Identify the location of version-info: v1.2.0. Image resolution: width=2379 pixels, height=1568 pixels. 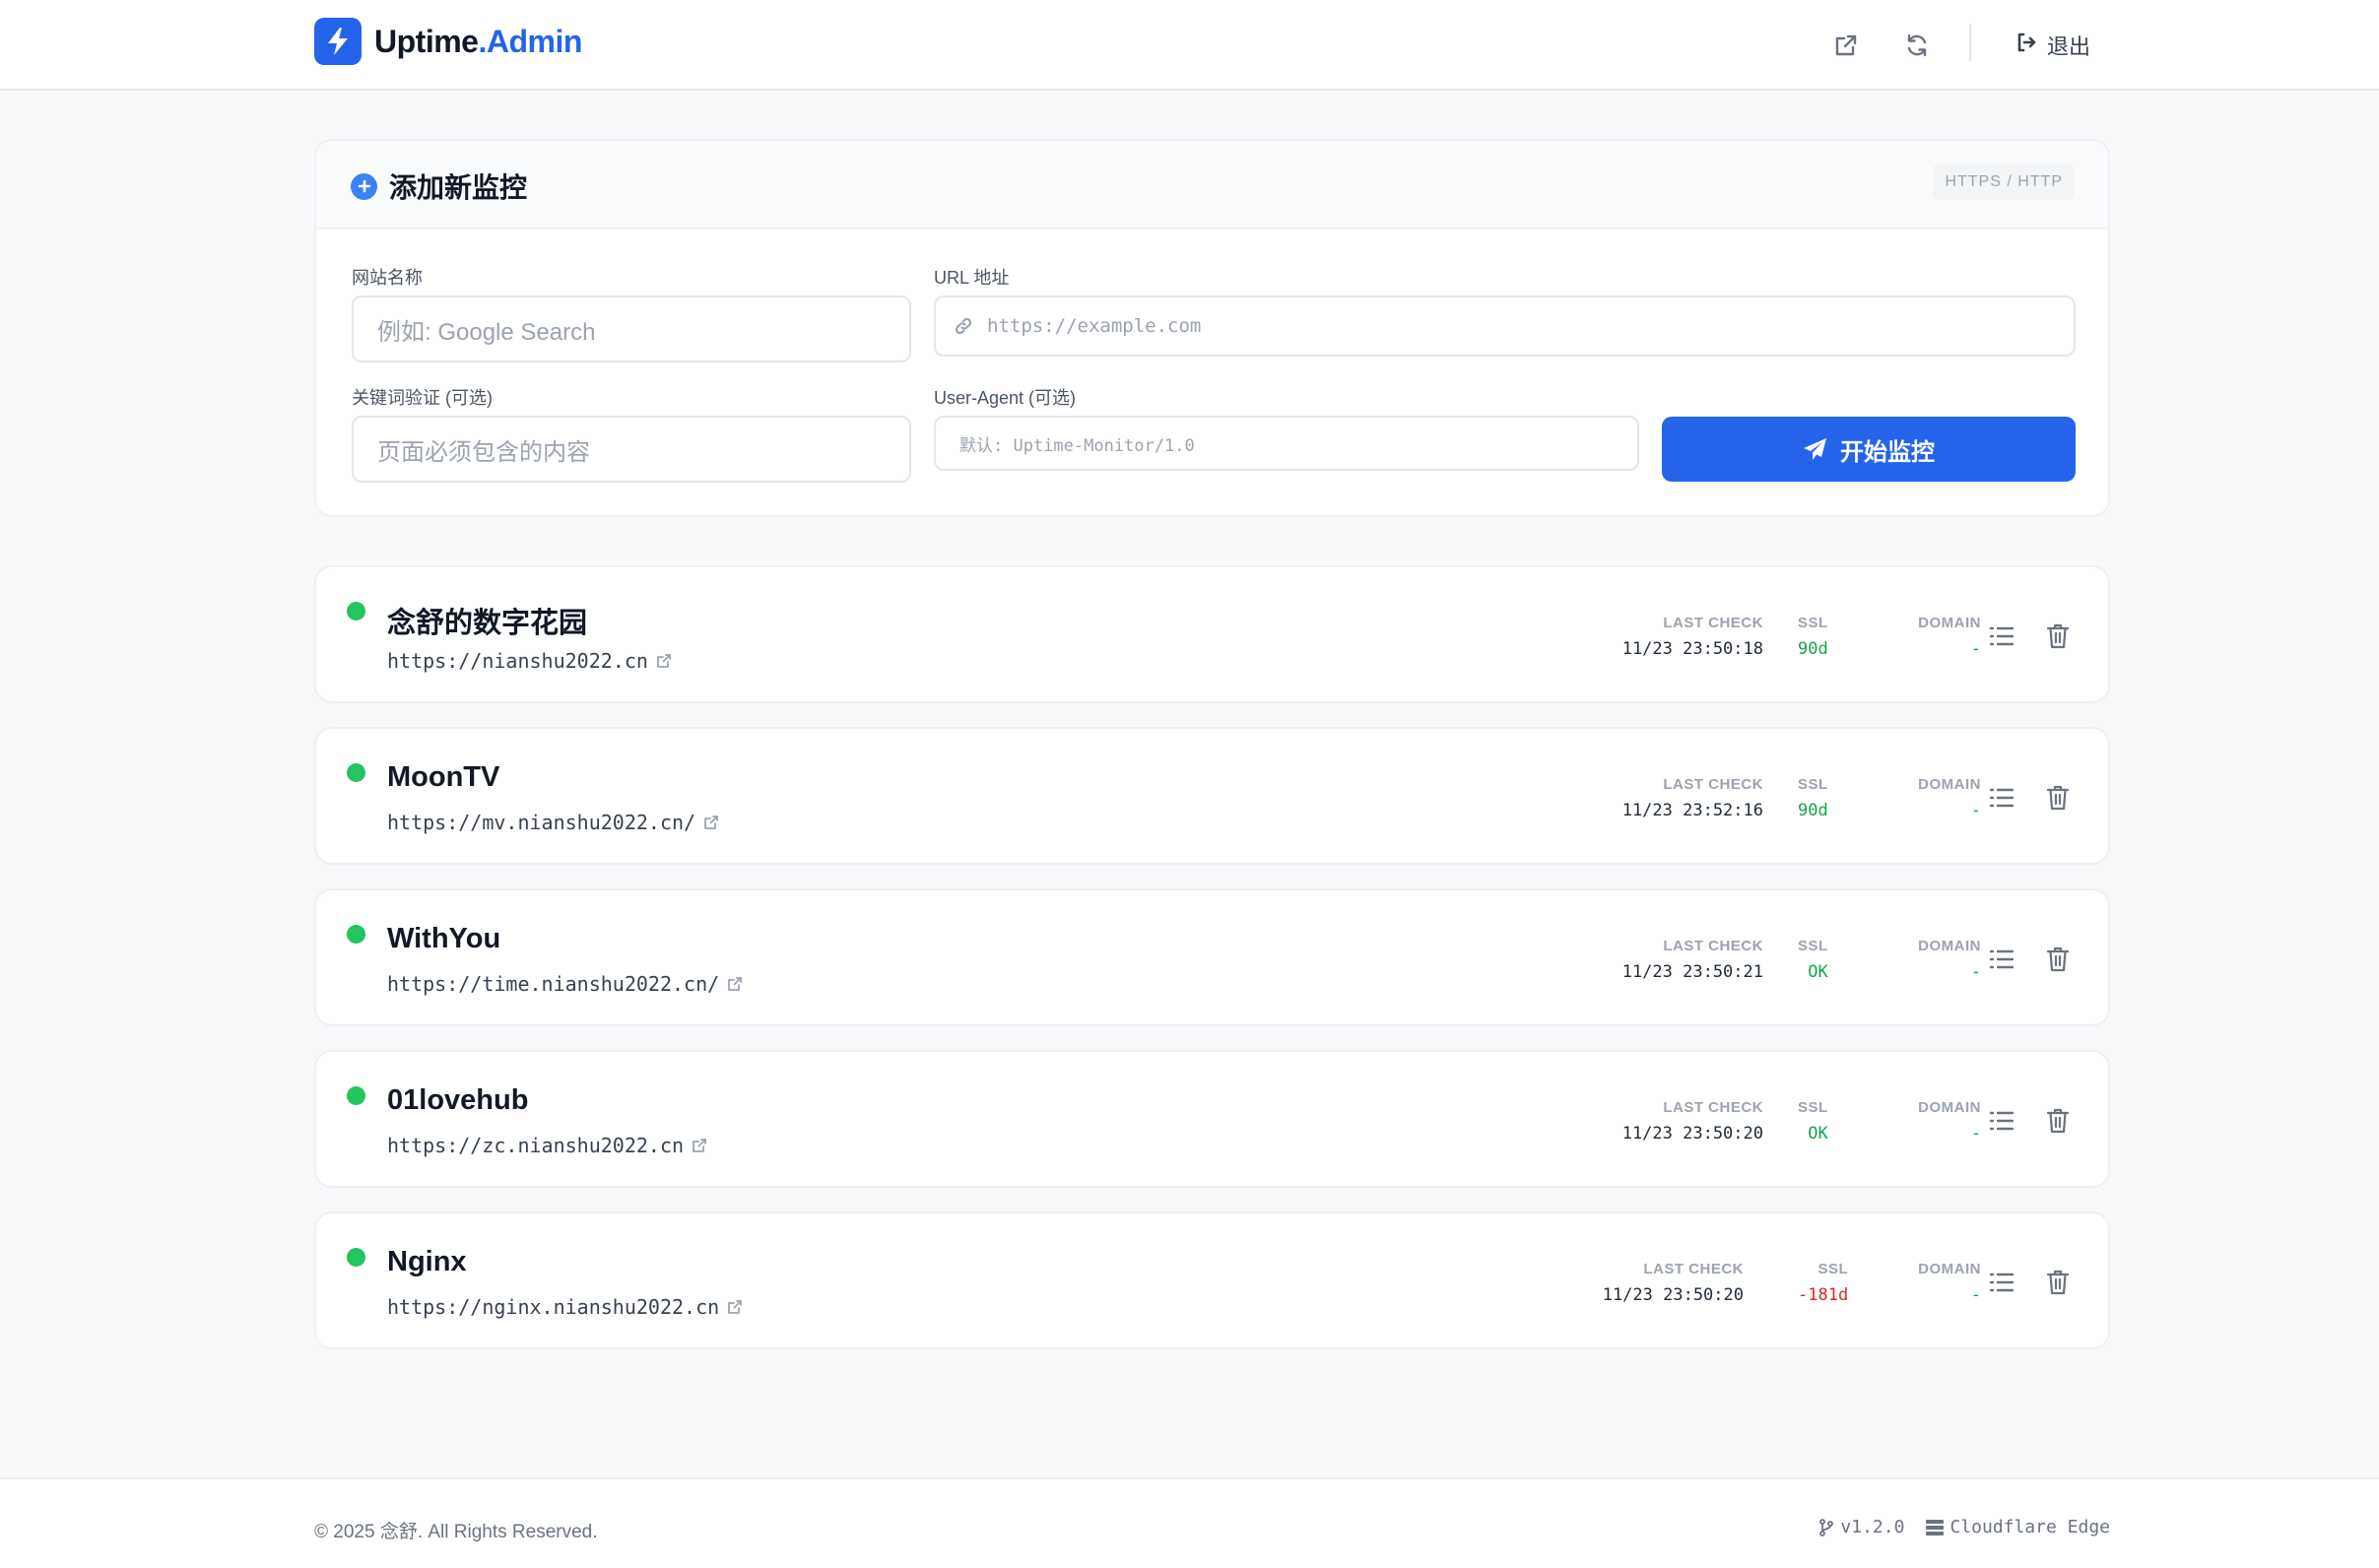
(1861, 1527).